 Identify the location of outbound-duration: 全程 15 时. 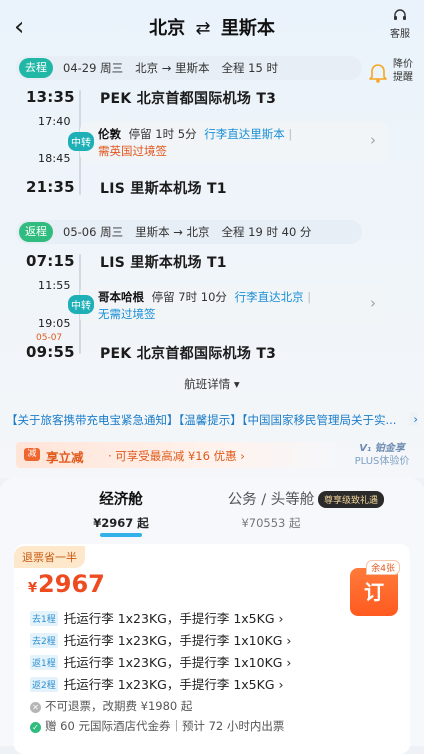
(249, 68).